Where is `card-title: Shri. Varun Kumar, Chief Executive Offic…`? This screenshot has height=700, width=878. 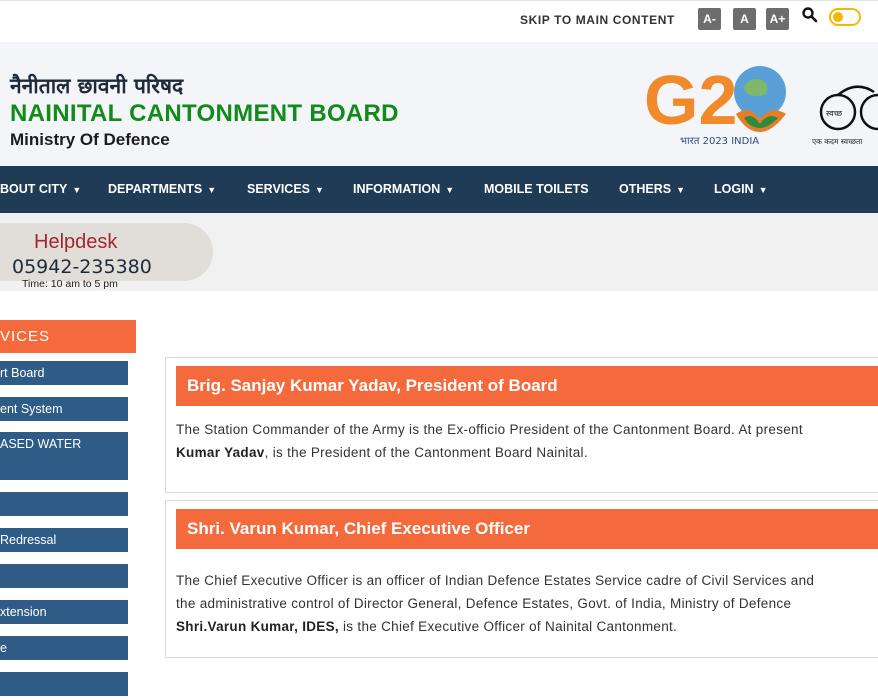
card-title: Shri. Varun Kumar, Chief Executive Offic… is located at coordinates (527, 529).